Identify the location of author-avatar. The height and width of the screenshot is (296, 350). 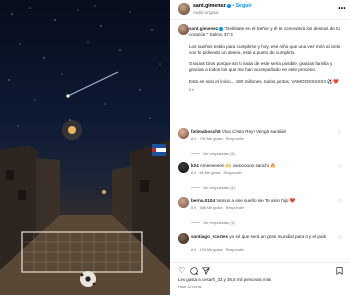
(184, 9).